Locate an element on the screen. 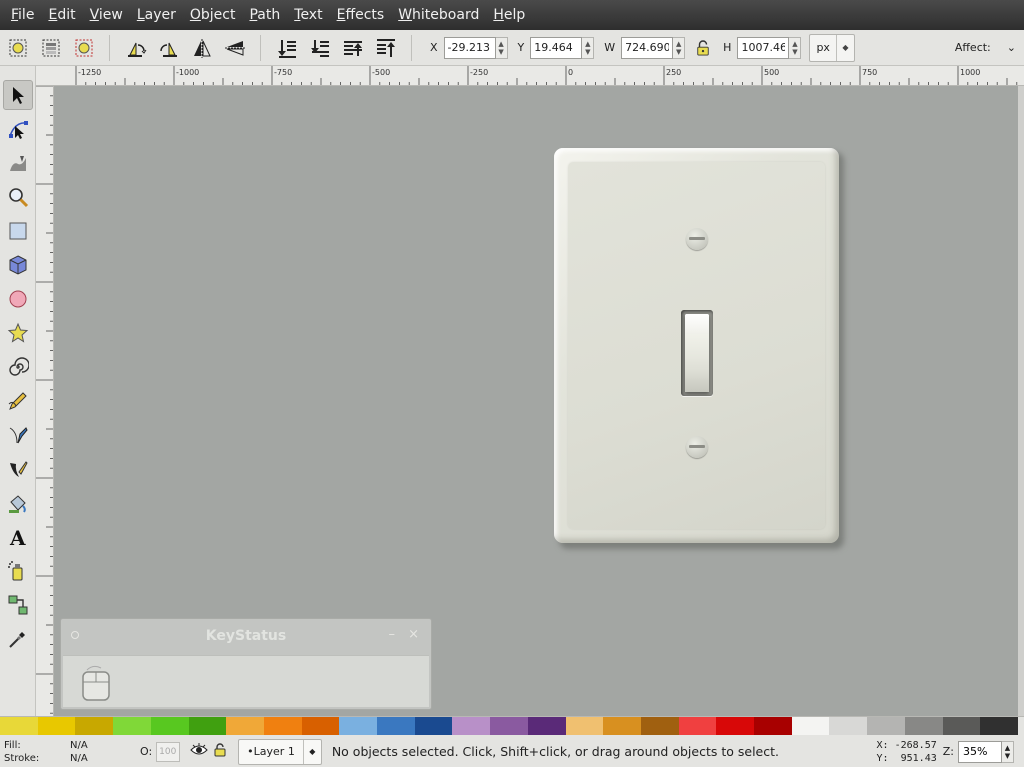  zoom-tool is located at coordinates (18, 197).